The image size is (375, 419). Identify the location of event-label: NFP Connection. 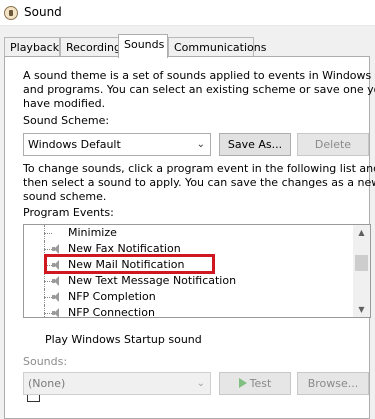
(111, 312).